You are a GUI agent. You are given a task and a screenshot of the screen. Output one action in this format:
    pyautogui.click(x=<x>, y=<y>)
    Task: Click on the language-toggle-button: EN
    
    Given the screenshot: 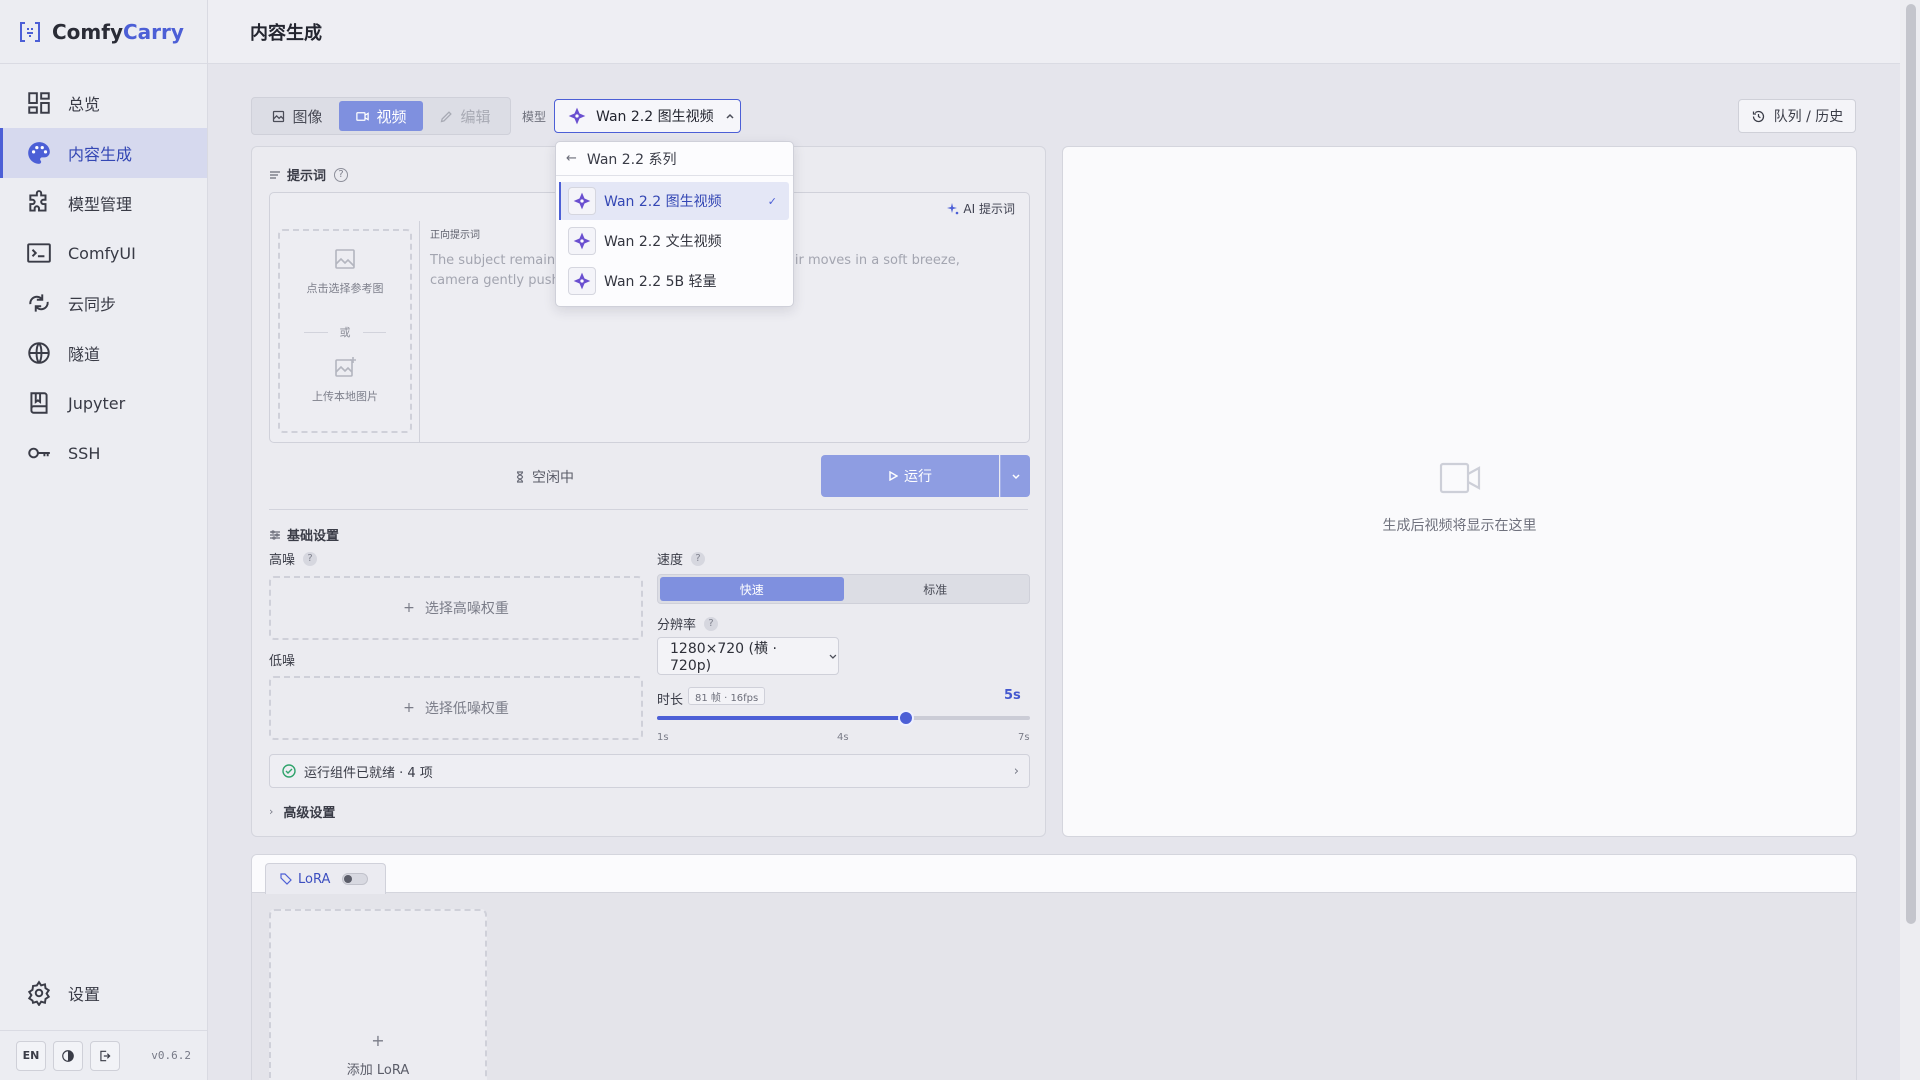 What is the action you would take?
    pyautogui.click(x=31, y=1055)
    